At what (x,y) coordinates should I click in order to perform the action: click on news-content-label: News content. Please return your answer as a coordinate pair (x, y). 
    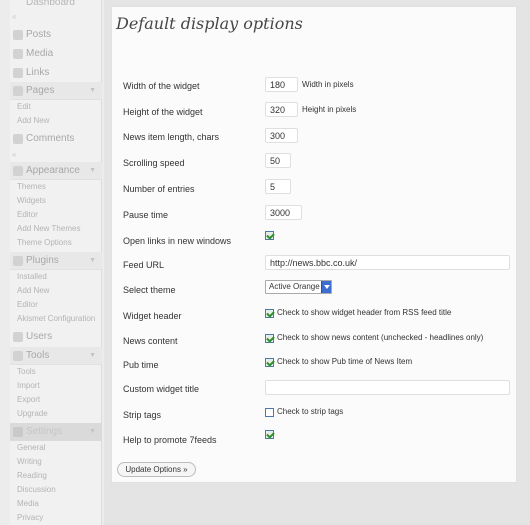
    Looking at the image, I should click on (150, 341).